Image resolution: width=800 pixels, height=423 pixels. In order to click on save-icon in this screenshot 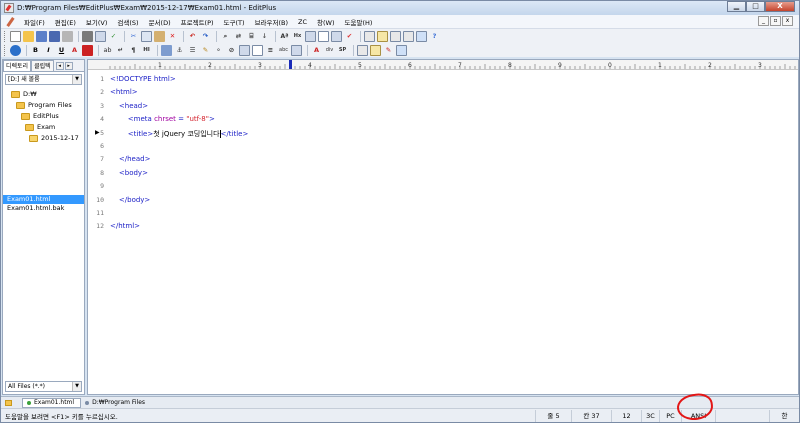, I will do `click(41, 36)`.